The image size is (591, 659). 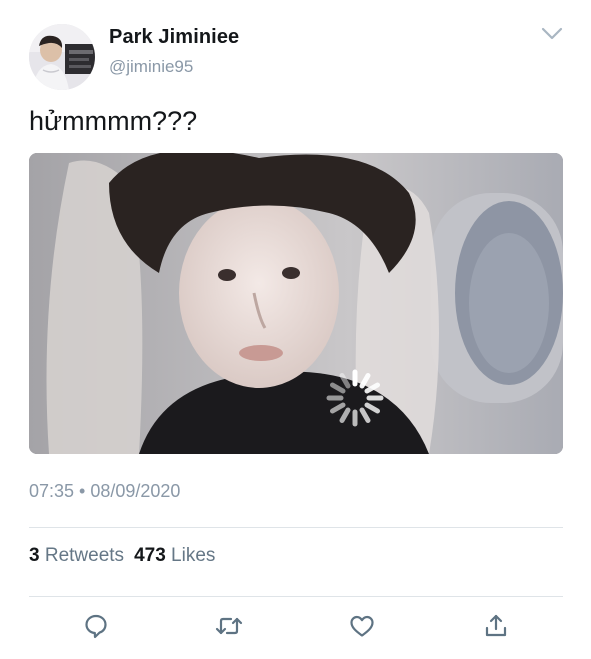 I want to click on share-icon, so click(x=496, y=625).